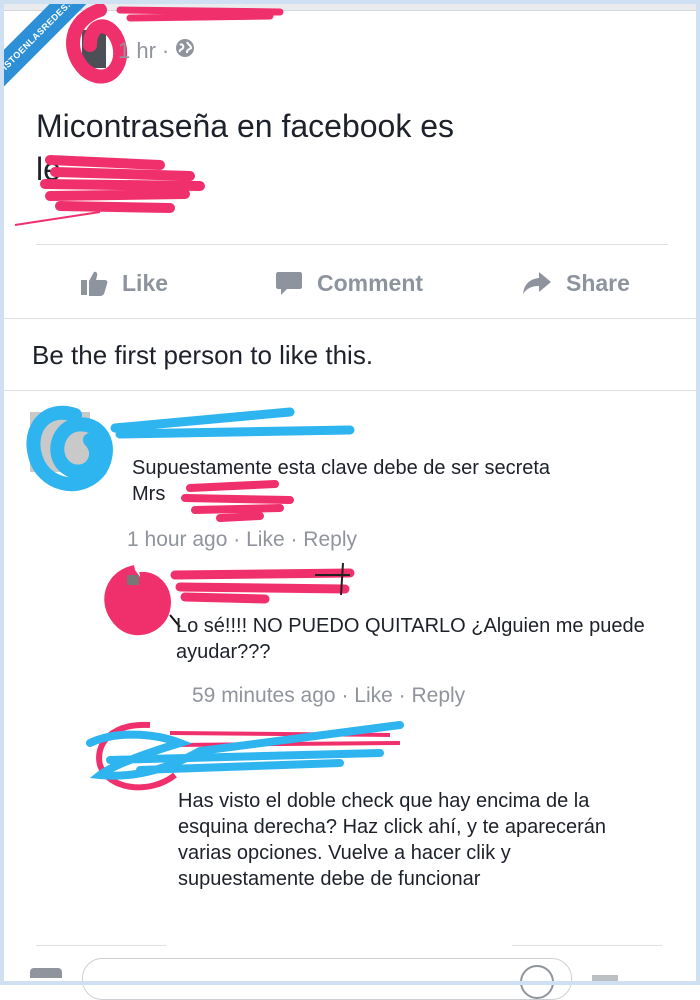 This screenshot has width=700, height=1000. What do you see at coordinates (330, 539) in the screenshot?
I see `comment-1-reply-link: Reply` at bounding box center [330, 539].